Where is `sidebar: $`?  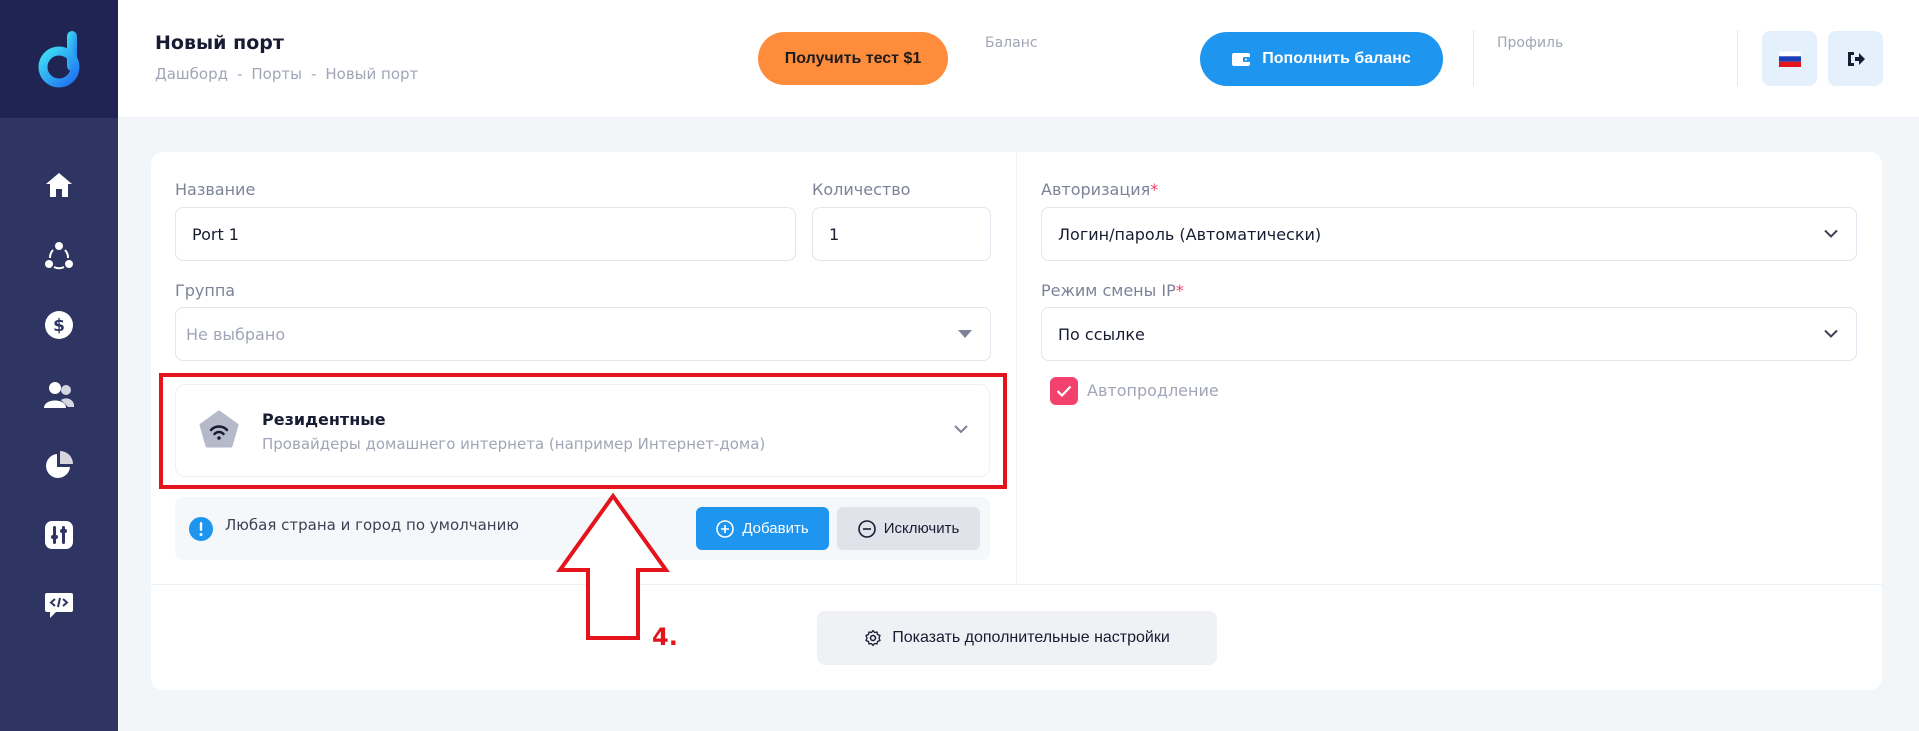 sidebar: $ is located at coordinates (59, 365).